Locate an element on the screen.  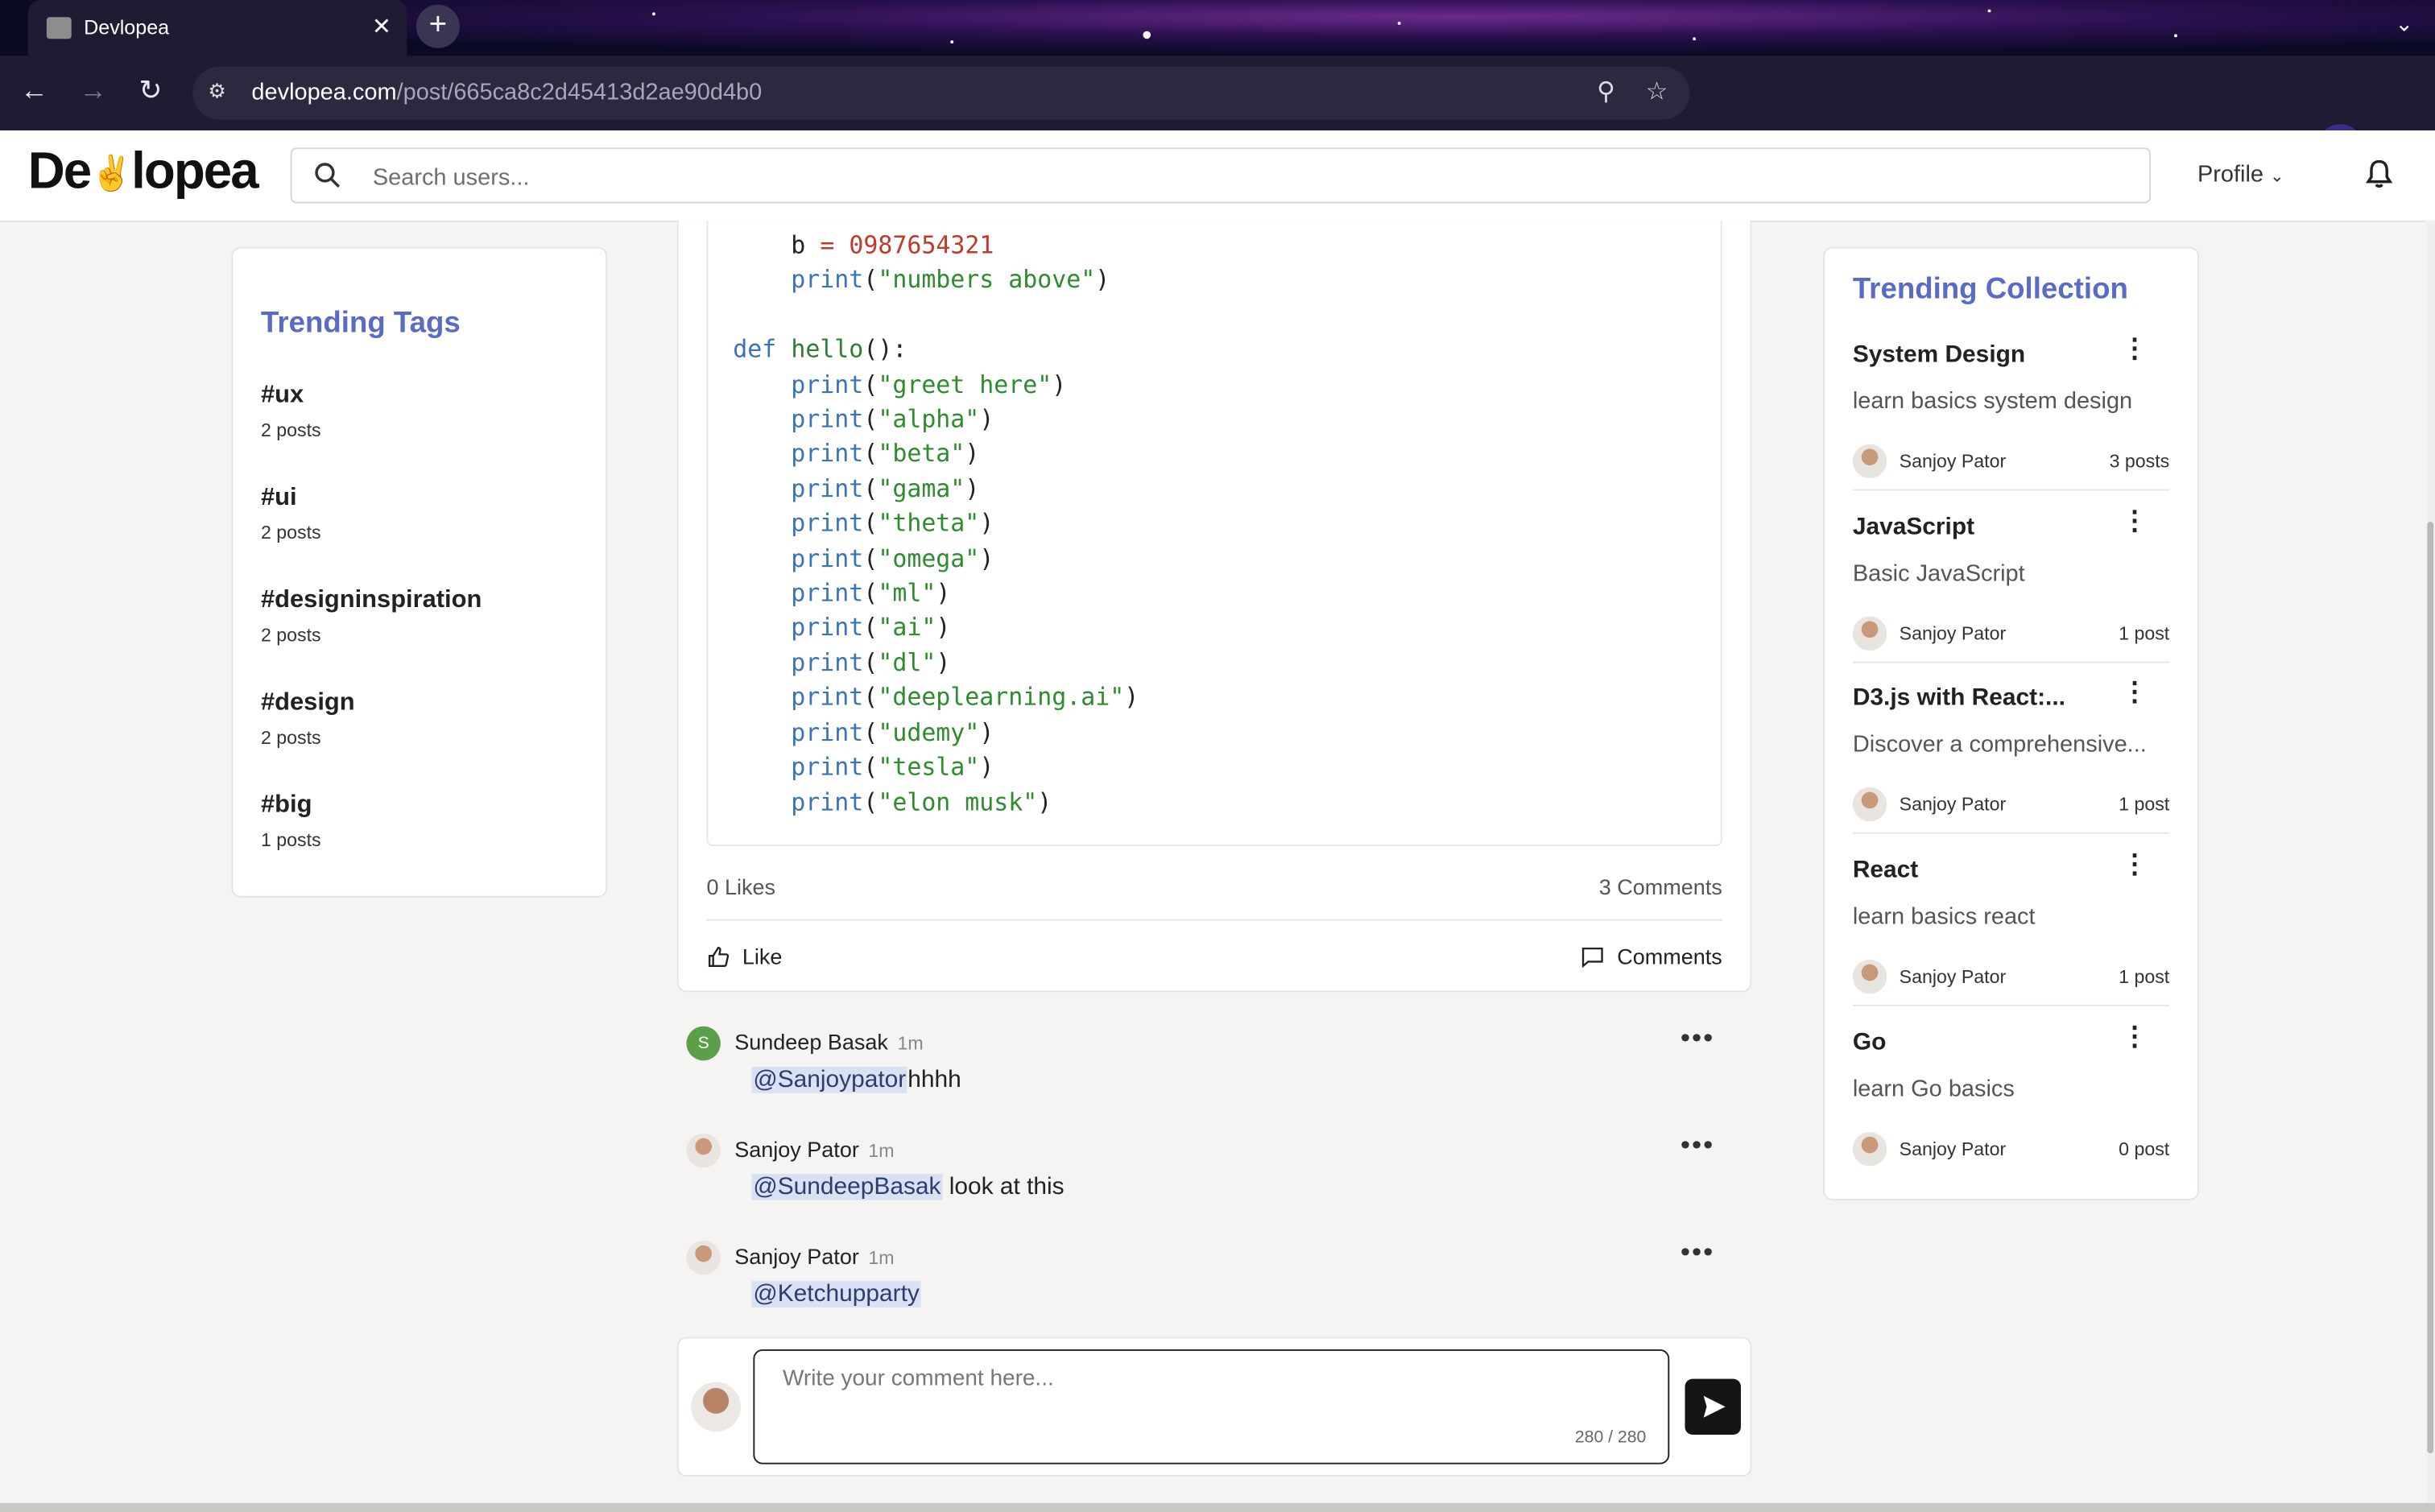
app-header: De✌lopea Profile ⌄ is located at coordinates (1217, 176).